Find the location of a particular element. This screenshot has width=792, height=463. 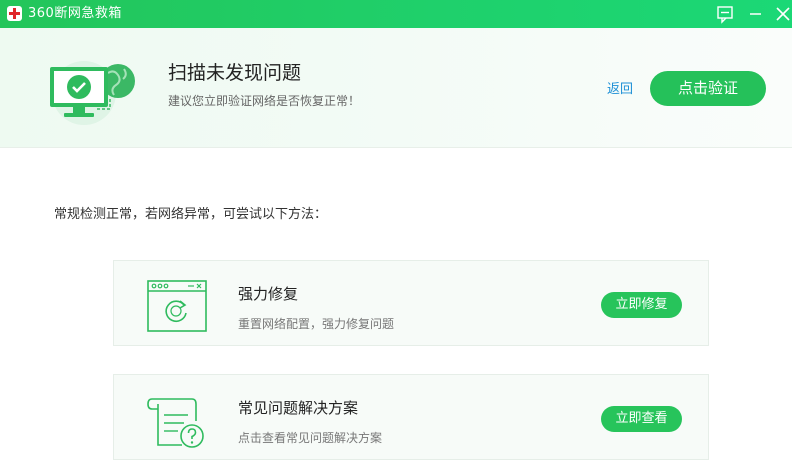

window-title: 360断网急救箱 is located at coordinates (75, 13).